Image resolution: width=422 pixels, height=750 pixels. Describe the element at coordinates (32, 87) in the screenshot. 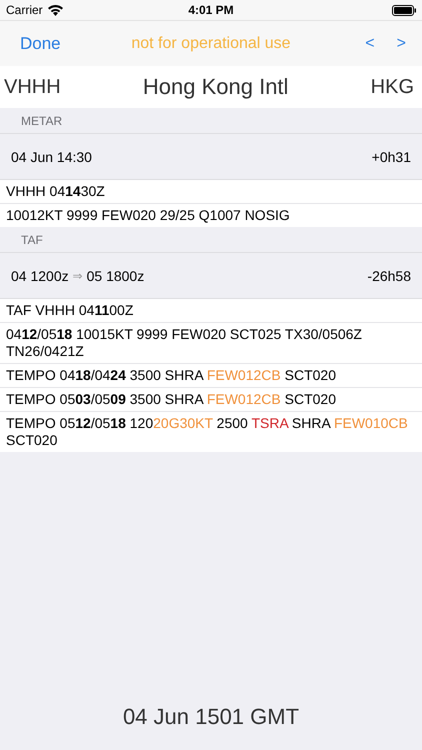

I see `icao-code: VHHH` at that location.